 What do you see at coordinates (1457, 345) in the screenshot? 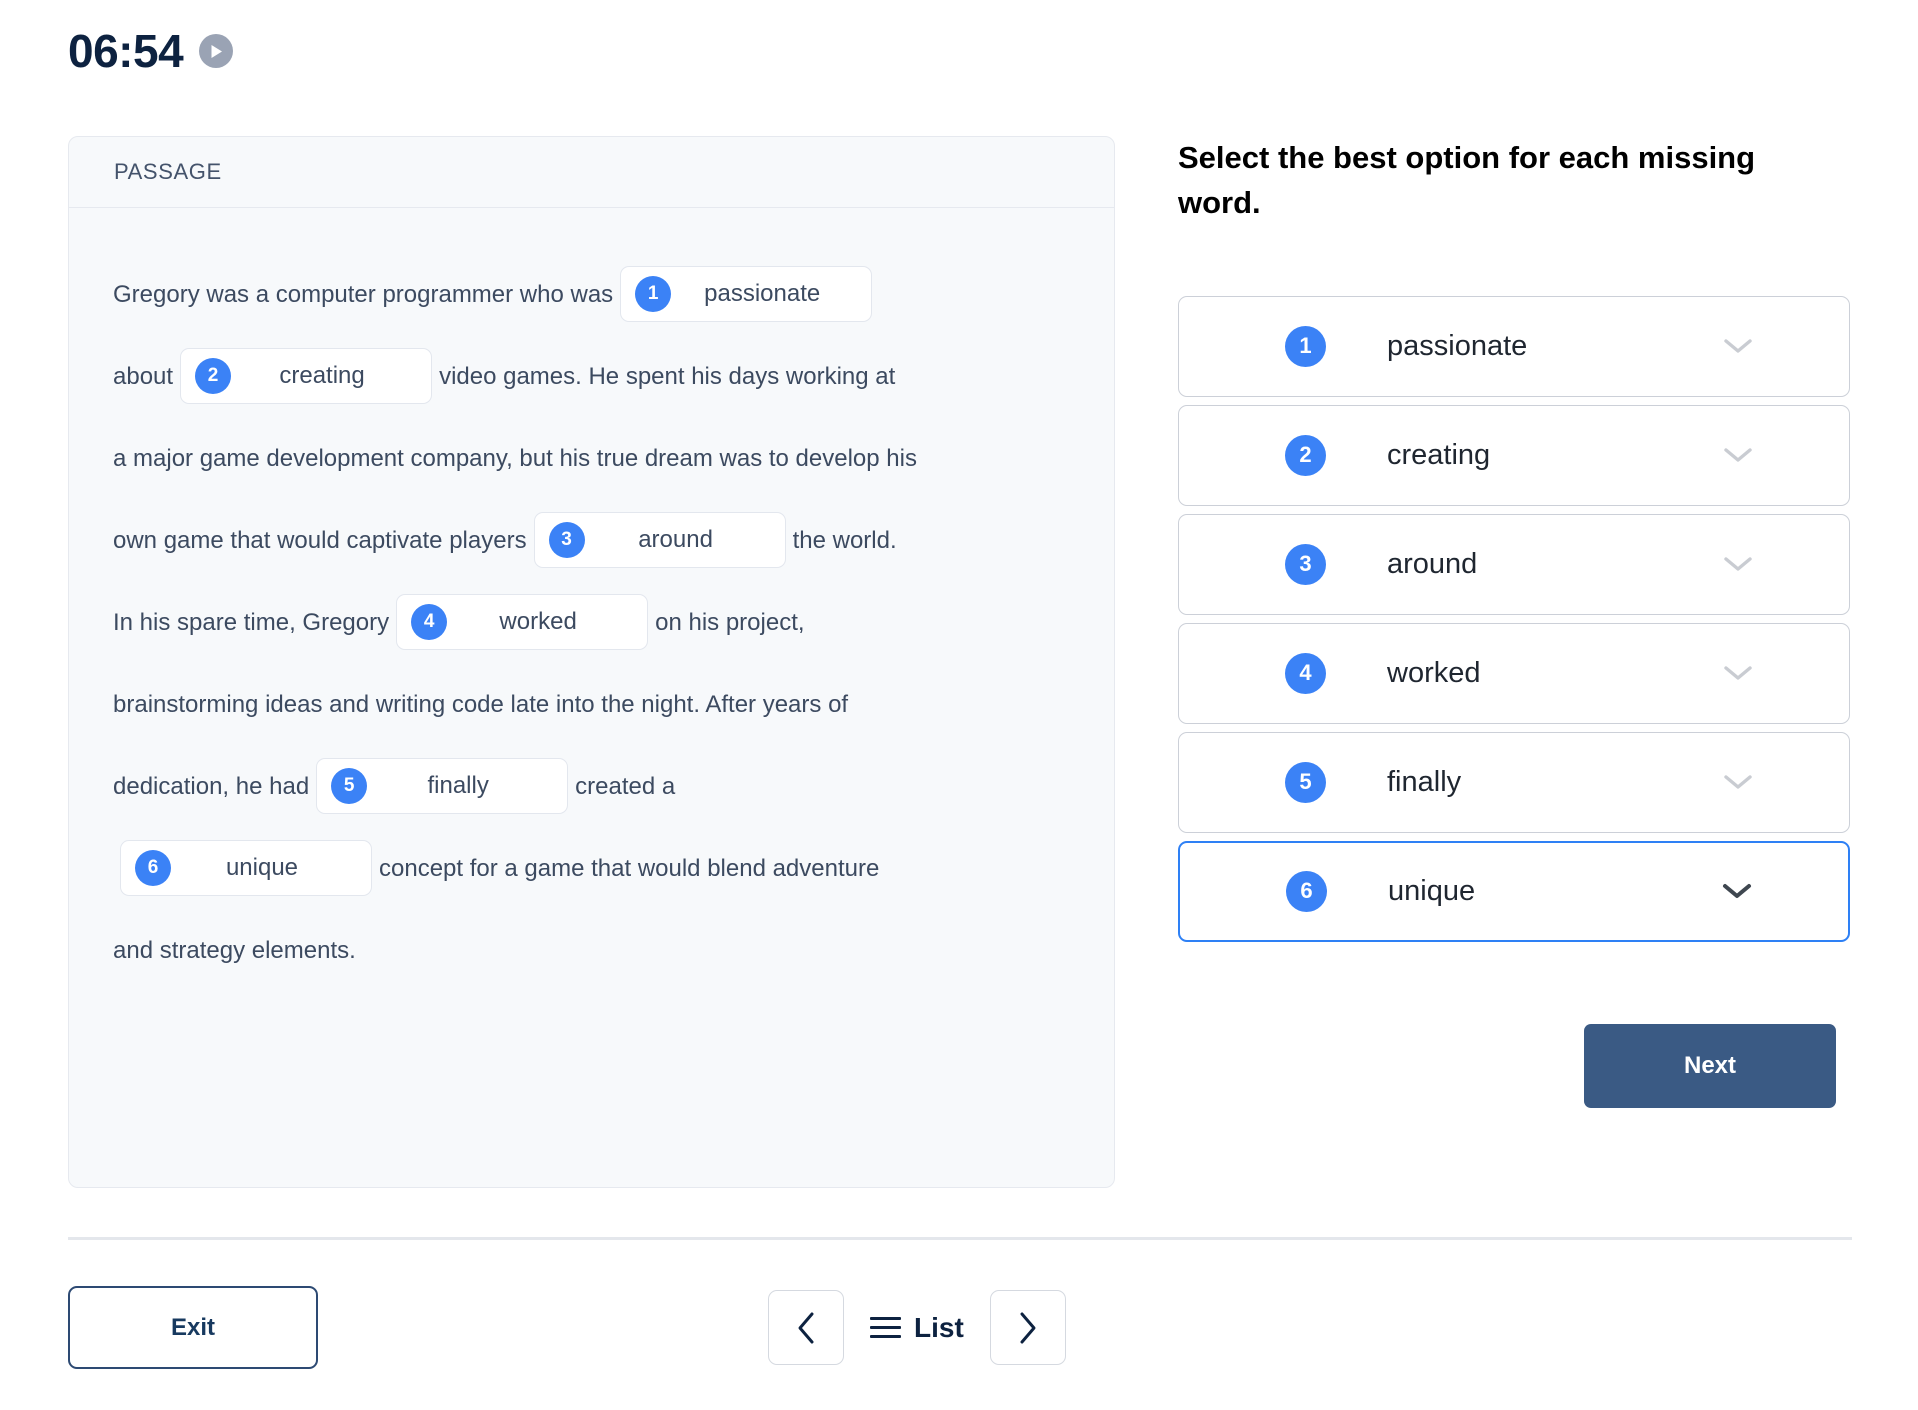
I see `option-word: passionate` at bounding box center [1457, 345].